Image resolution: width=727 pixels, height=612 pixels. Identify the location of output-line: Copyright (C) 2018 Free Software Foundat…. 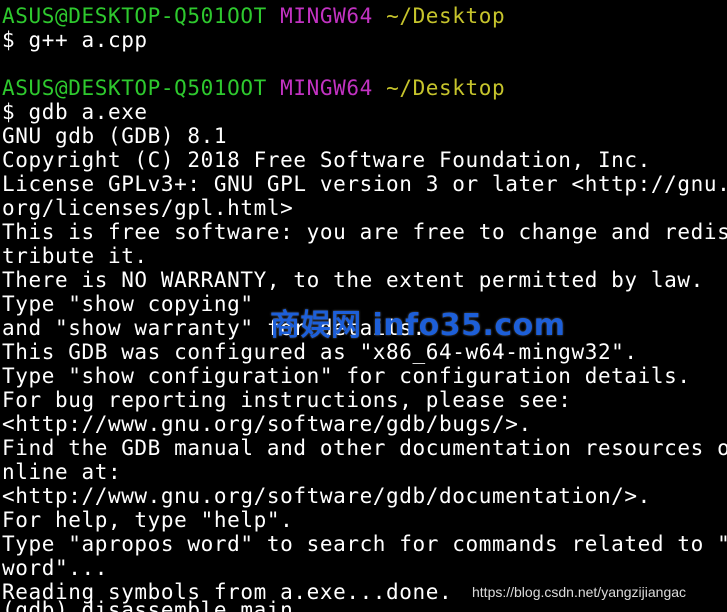
(326, 160).